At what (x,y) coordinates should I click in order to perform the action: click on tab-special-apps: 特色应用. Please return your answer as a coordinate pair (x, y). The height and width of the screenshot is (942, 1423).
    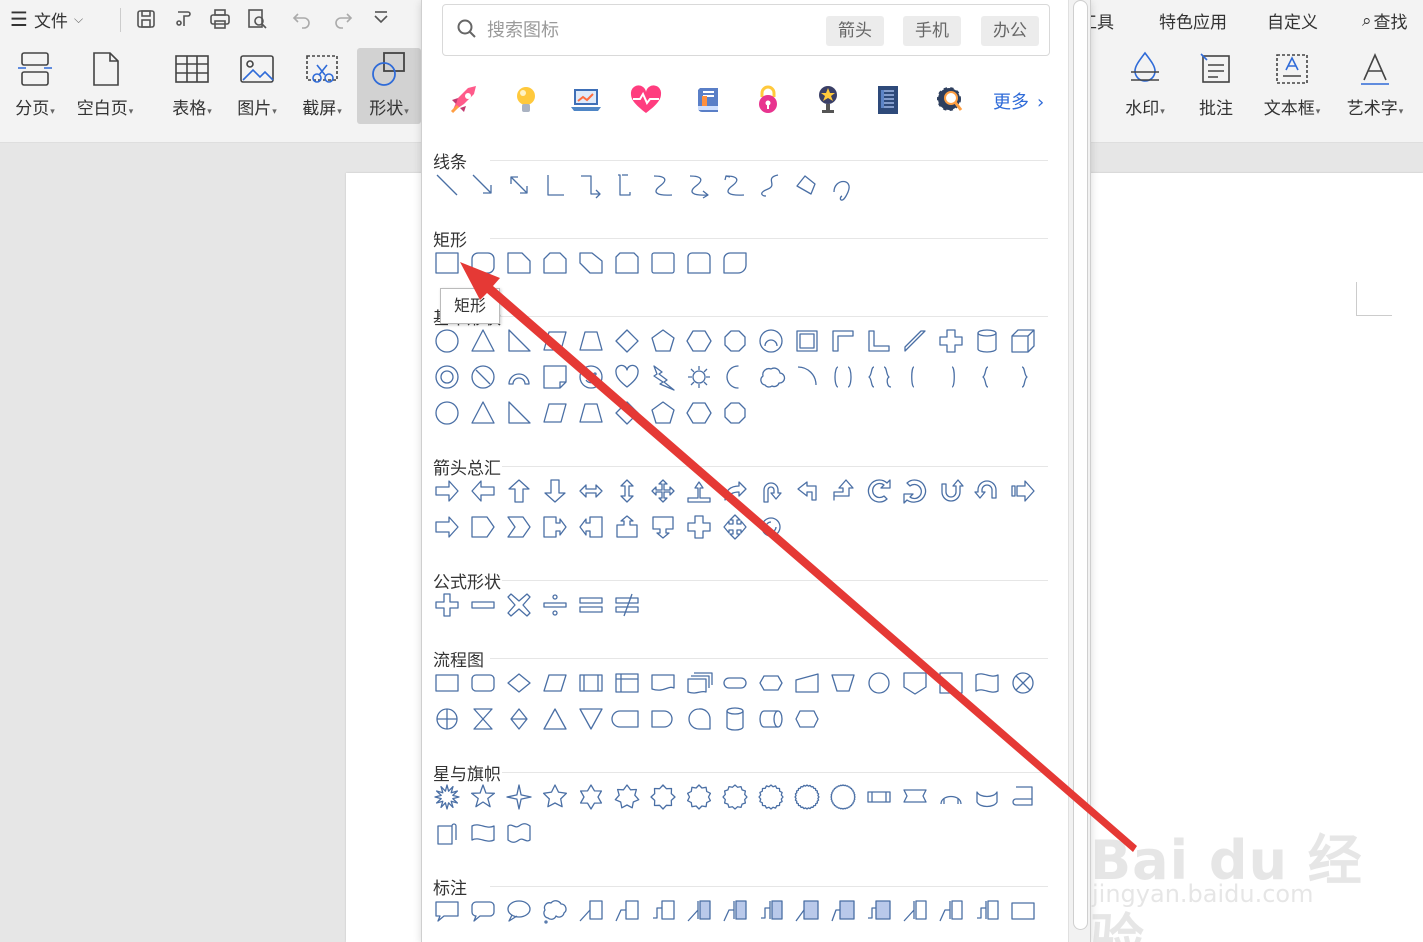
    Looking at the image, I should click on (1193, 20).